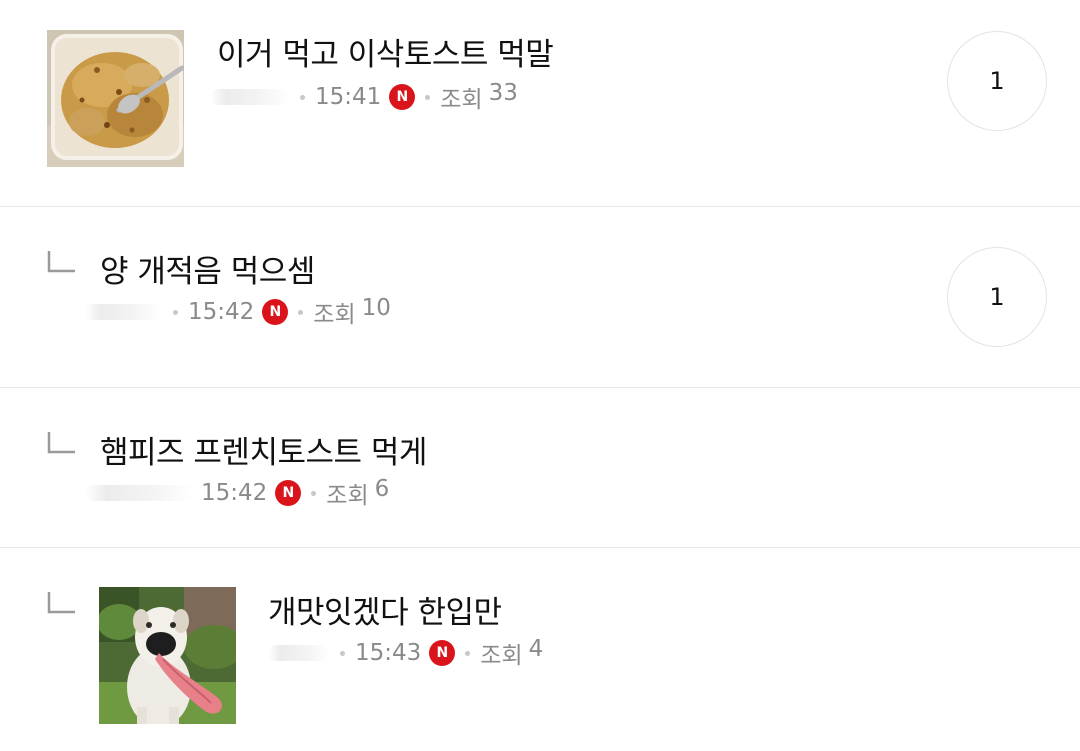  What do you see at coordinates (382, 489) in the screenshot?
I see `view-number: 6` at bounding box center [382, 489].